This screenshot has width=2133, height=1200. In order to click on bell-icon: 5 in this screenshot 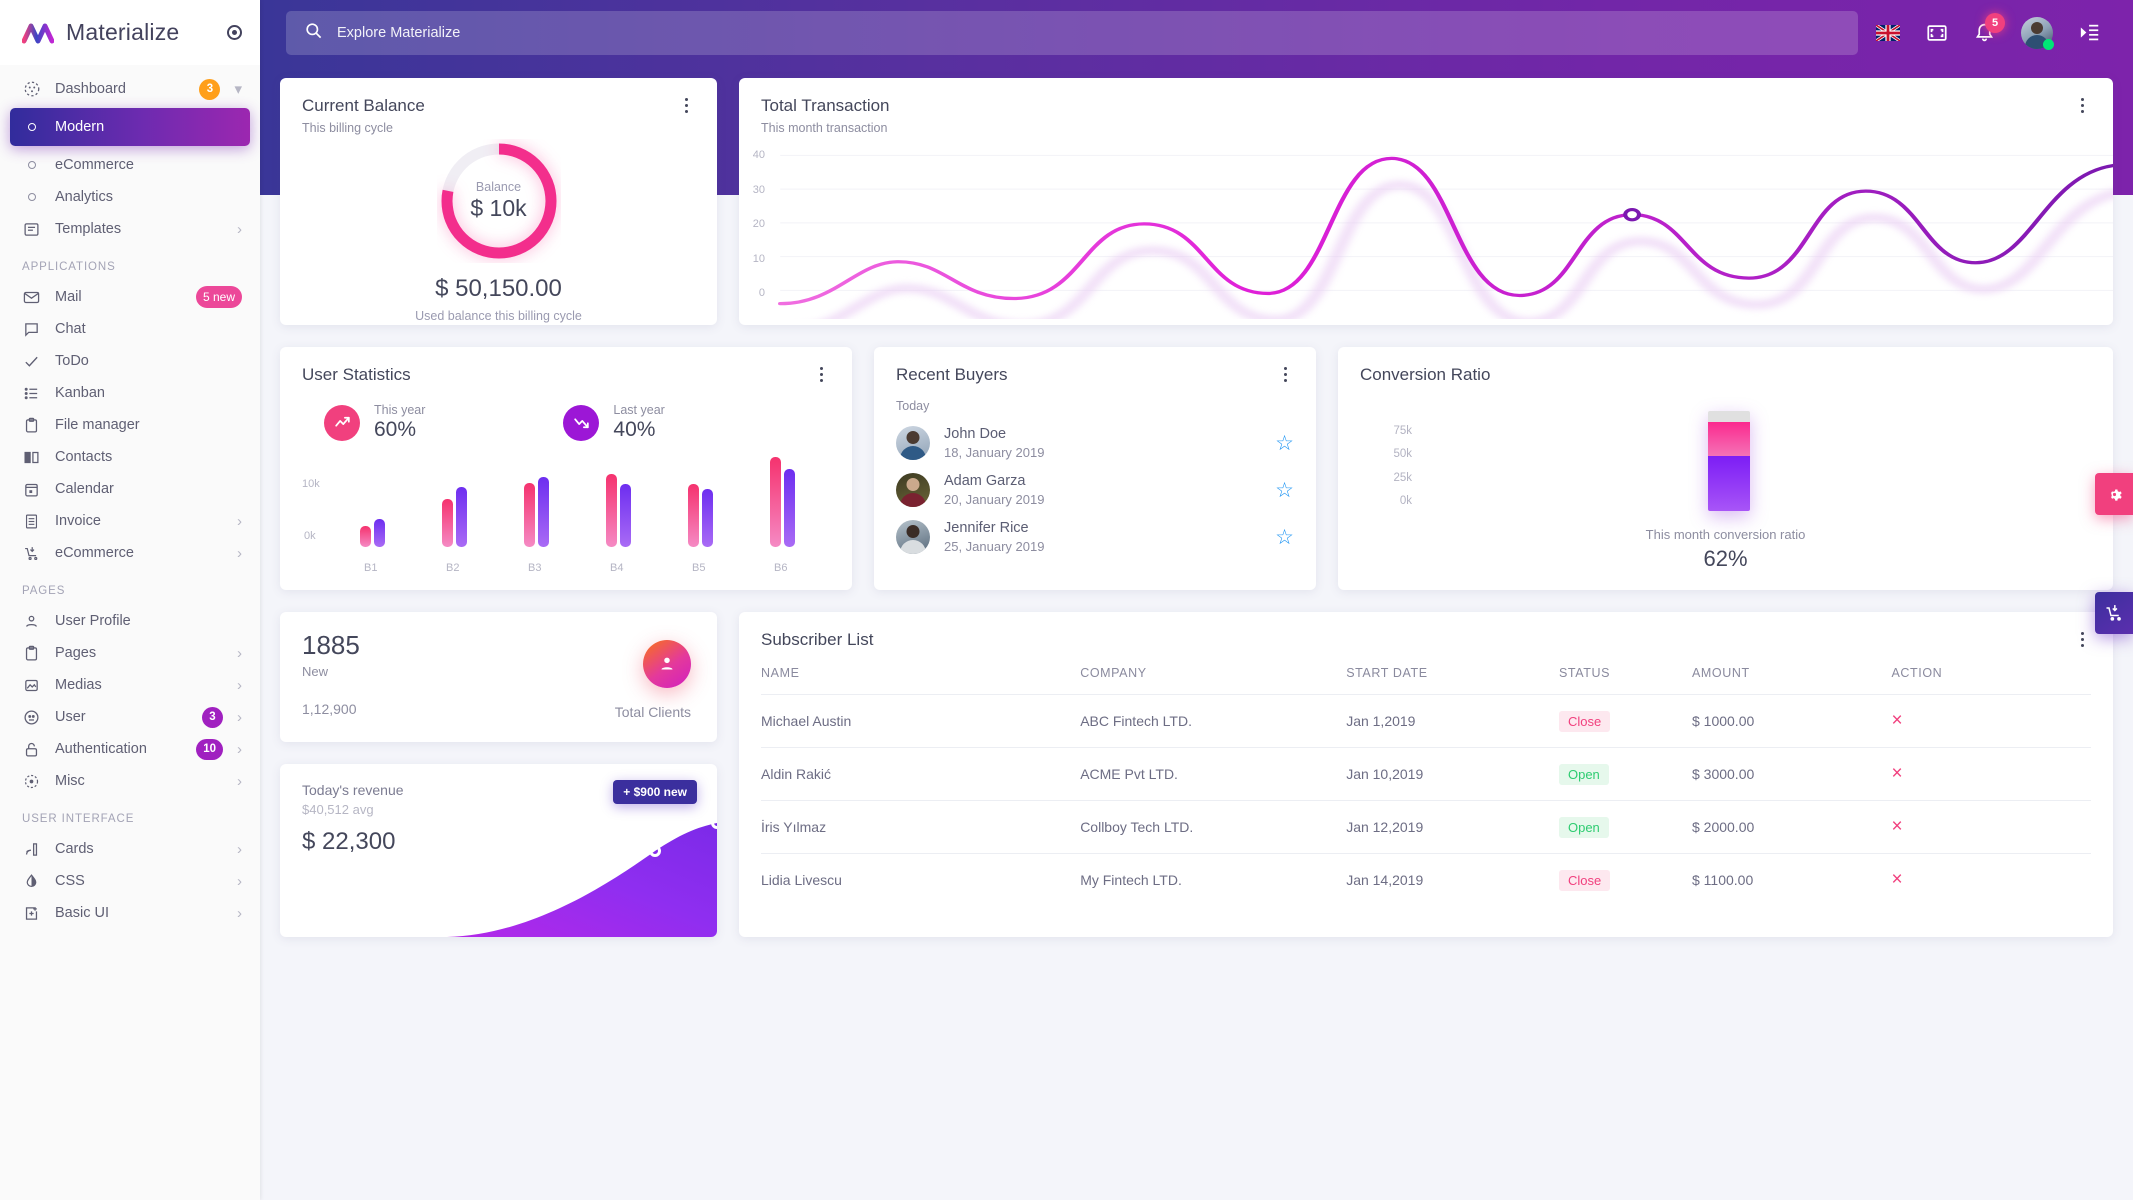, I will do `click(1989, 28)`.